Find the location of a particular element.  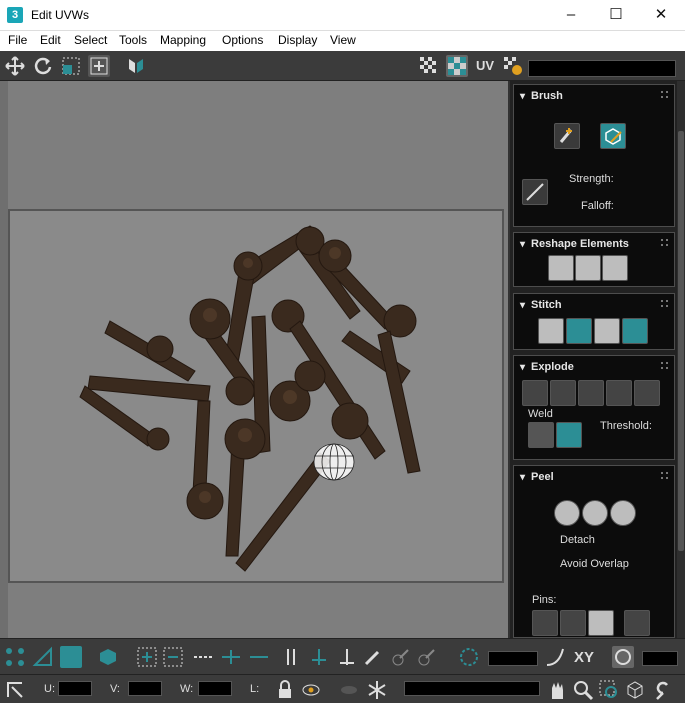

relax-until-flat-icon is located at coordinates (588, 268).